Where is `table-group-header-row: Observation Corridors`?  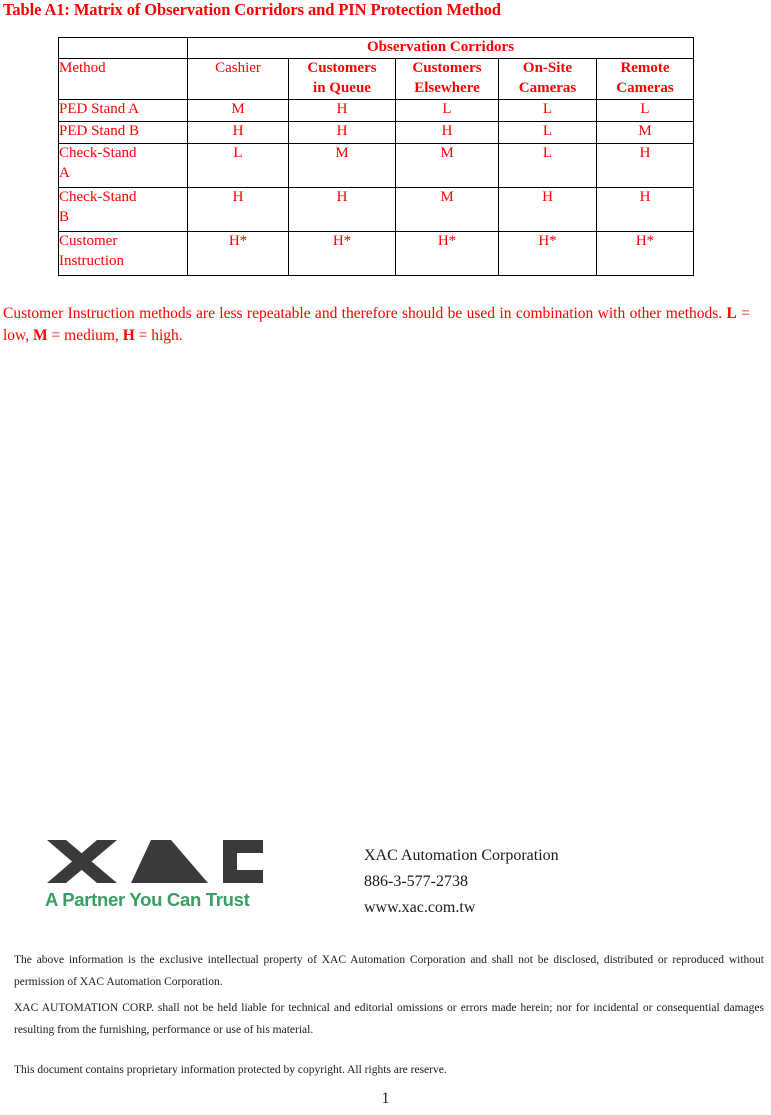
table-group-header-row: Observation Corridors is located at coordinates (376, 48).